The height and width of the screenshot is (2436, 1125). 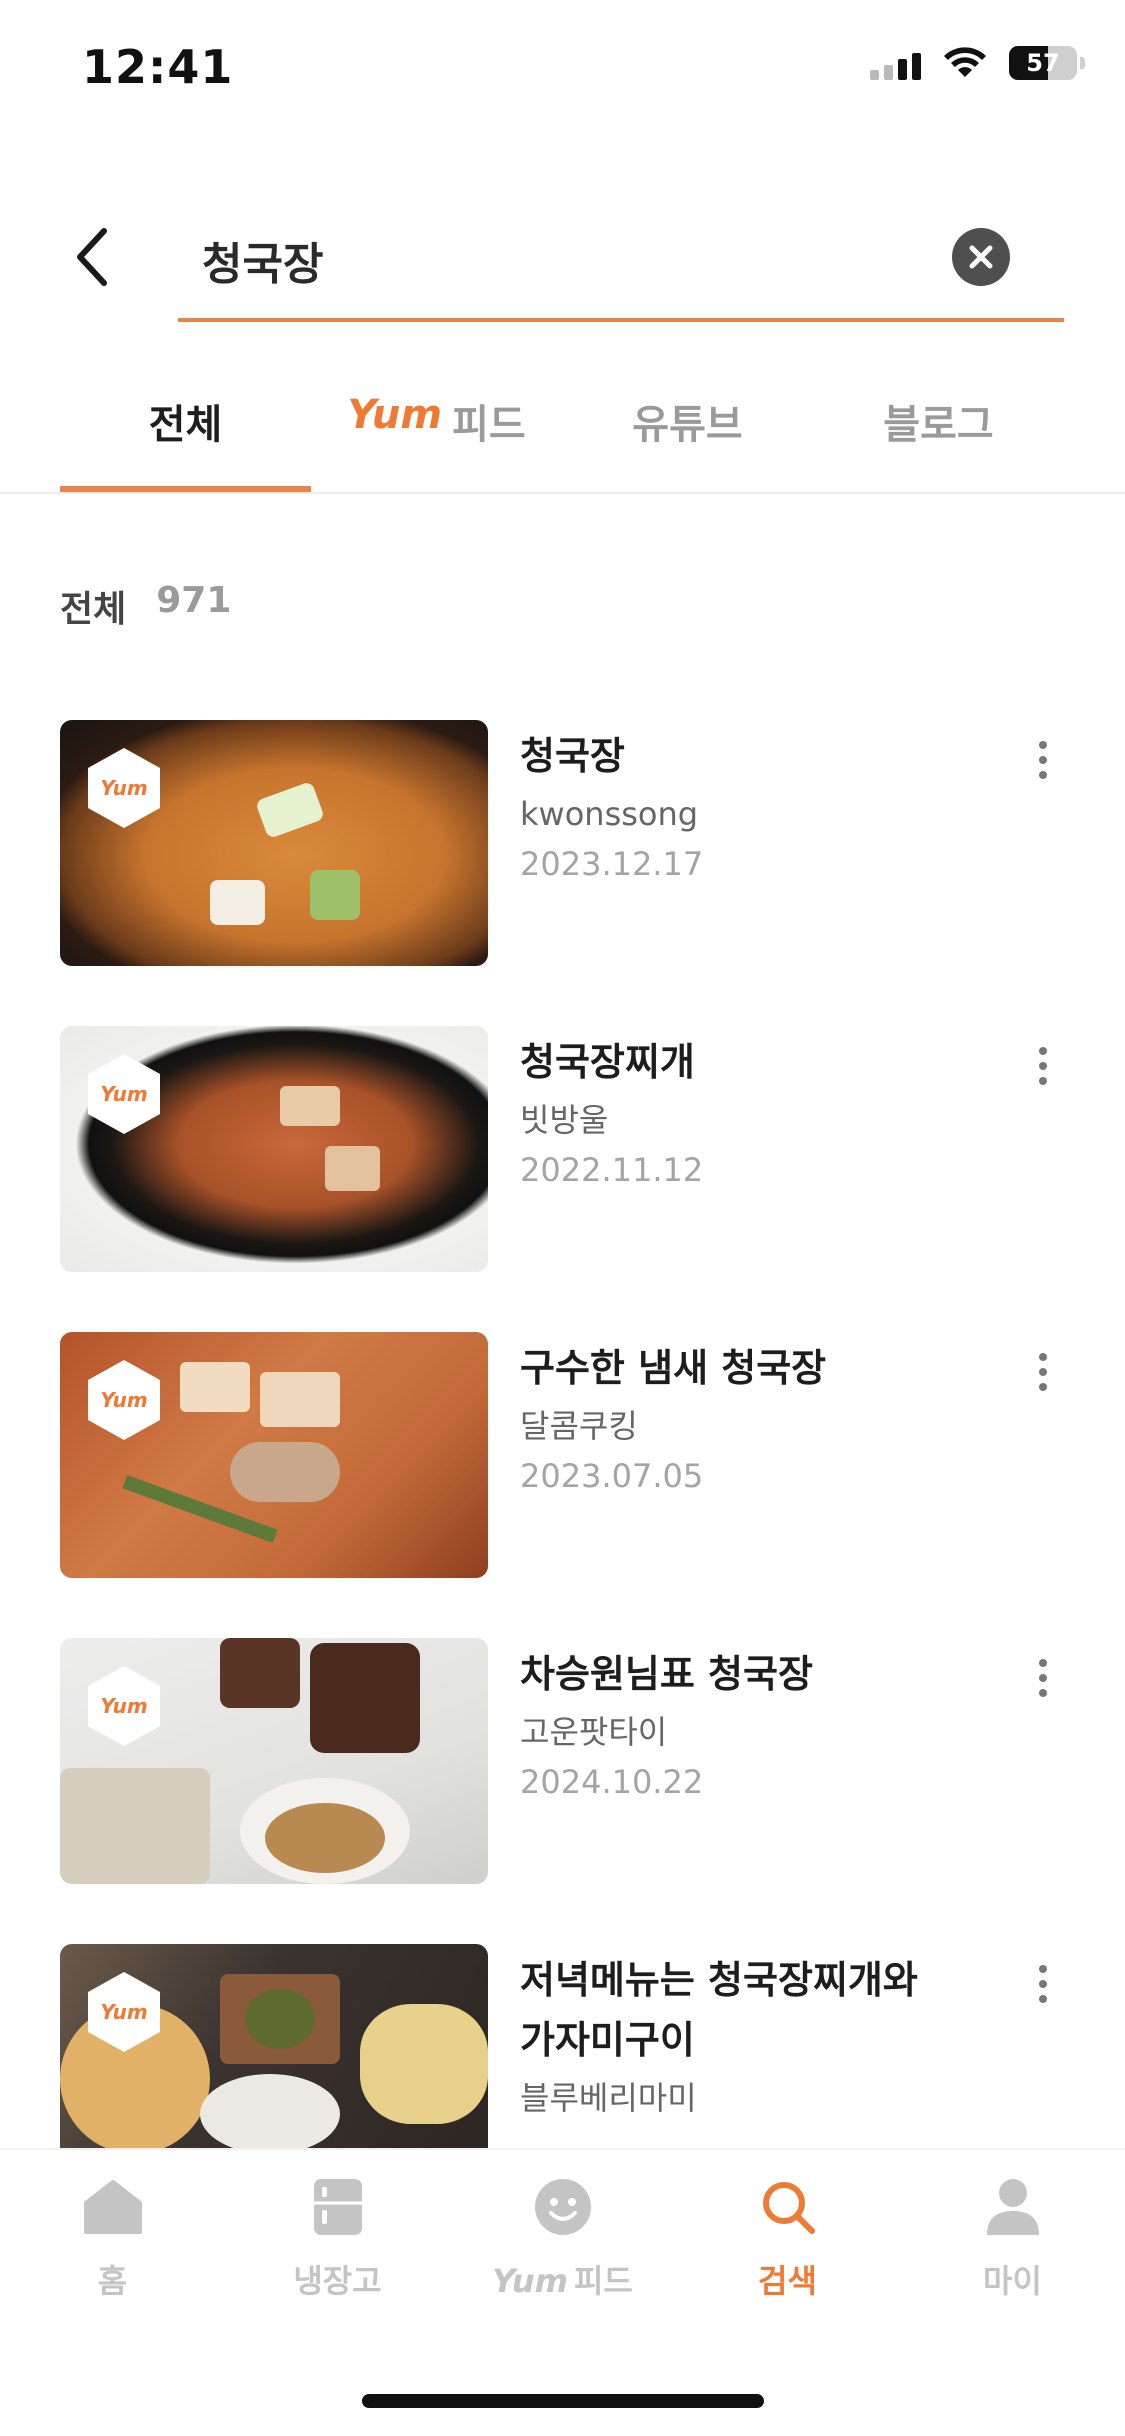 What do you see at coordinates (113, 2207) in the screenshot?
I see `home-icon` at bounding box center [113, 2207].